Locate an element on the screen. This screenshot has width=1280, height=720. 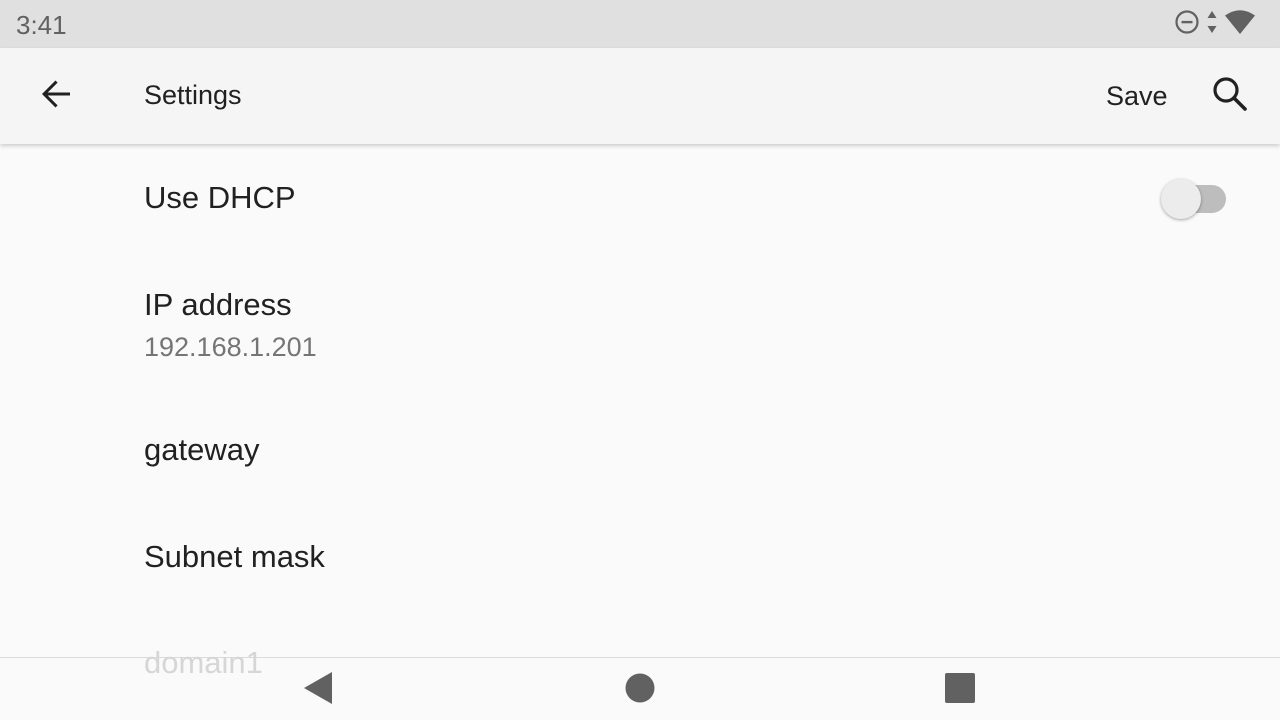
wifi-icon is located at coordinates (1240, 24).